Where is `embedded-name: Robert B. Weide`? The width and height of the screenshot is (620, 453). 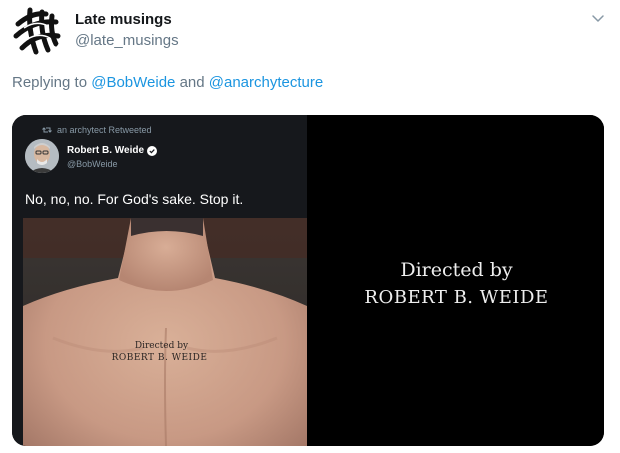 embedded-name: Robert B. Weide is located at coordinates (112, 150).